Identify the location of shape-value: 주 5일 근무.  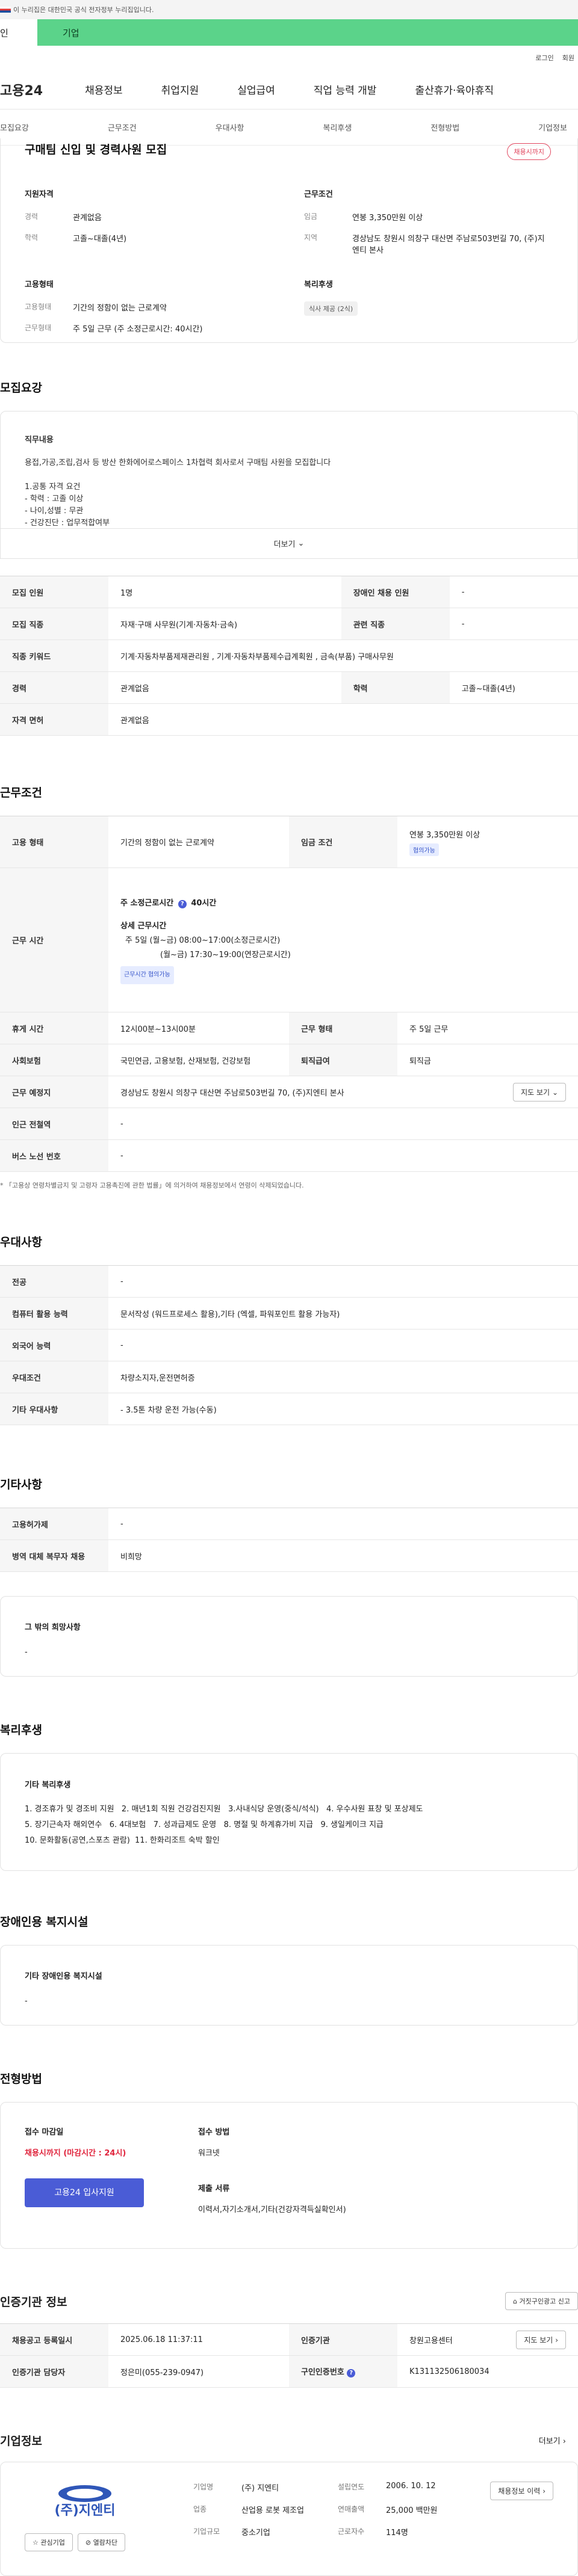
(487, 1028).